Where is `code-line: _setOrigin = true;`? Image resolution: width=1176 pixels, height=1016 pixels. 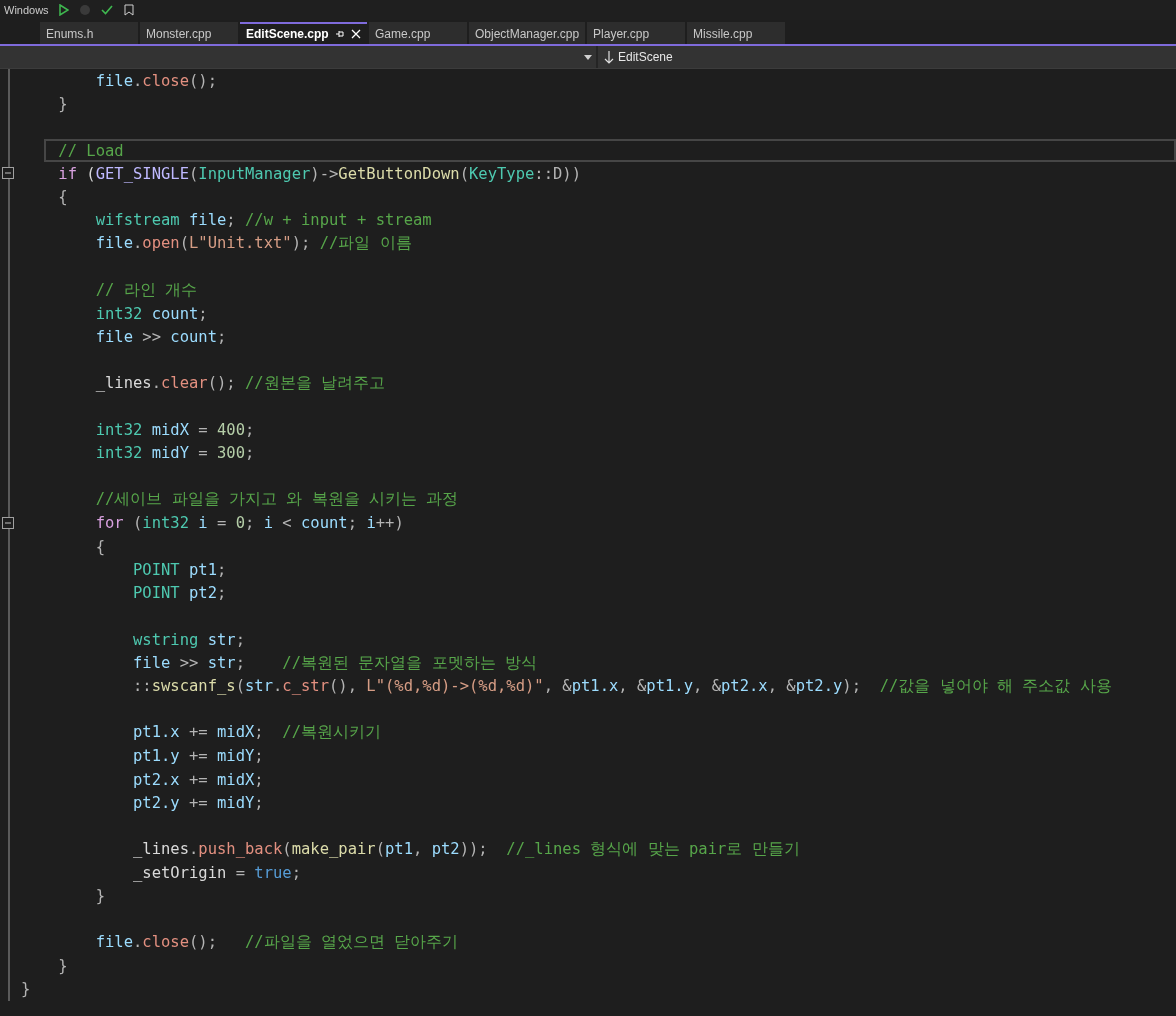
code-line: _setOrigin = true; is located at coordinates (216, 872).